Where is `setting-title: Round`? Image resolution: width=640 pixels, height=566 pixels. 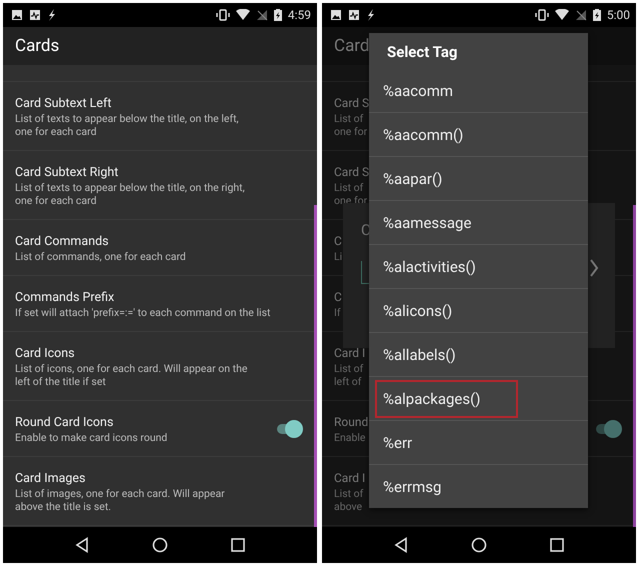
setting-title: Round is located at coordinates (351, 422).